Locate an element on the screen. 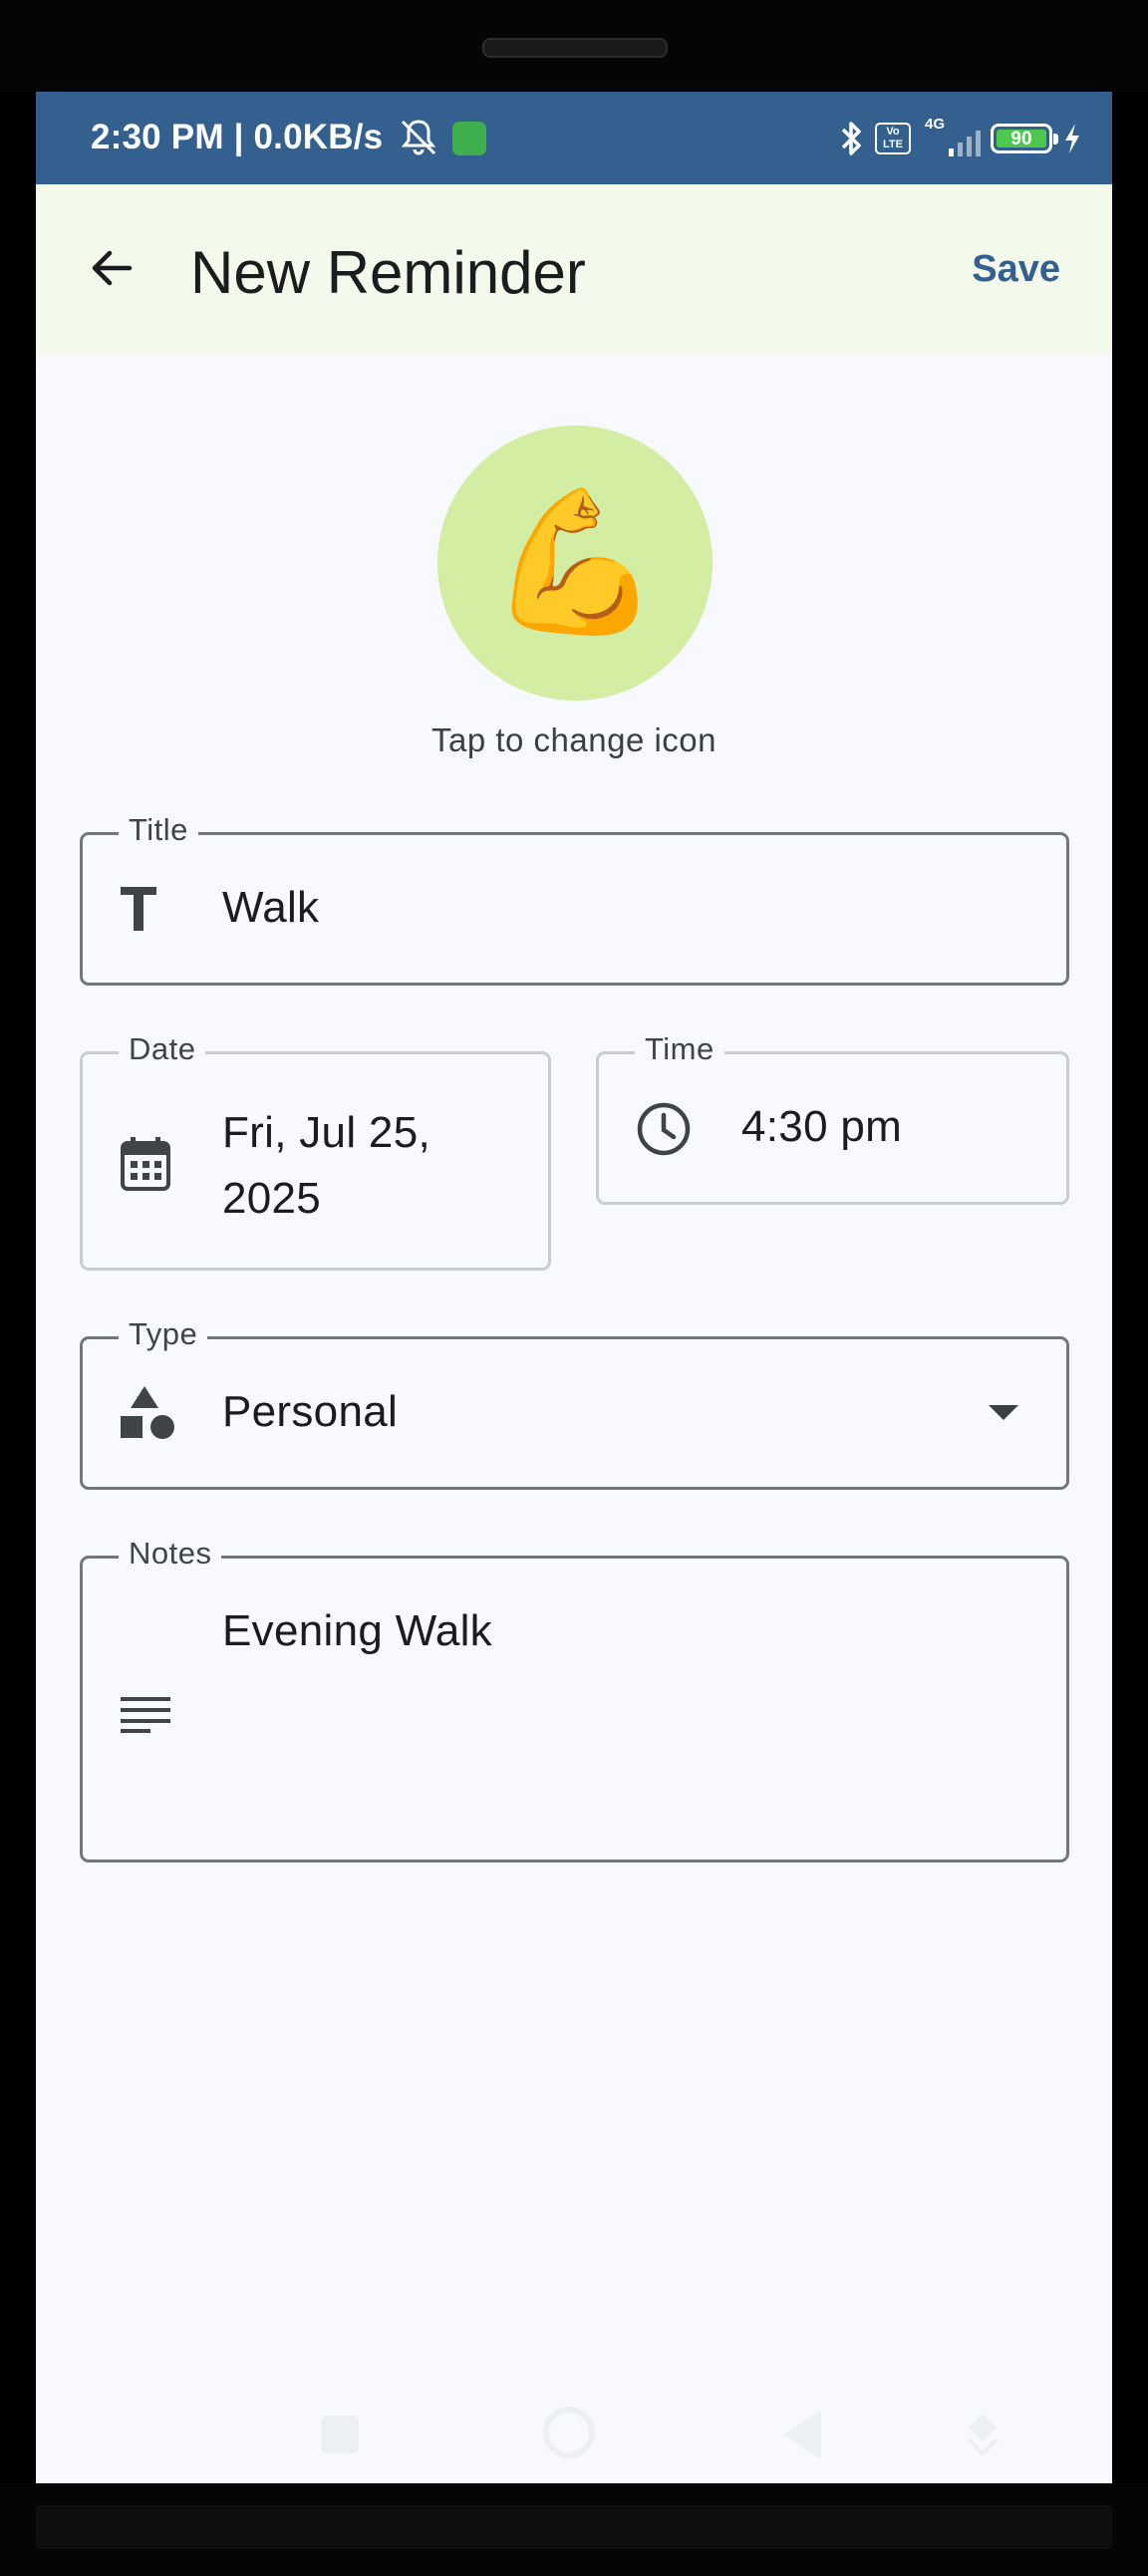 The width and height of the screenshot is (1148, 2576). bluetooth-icon is located at coordinates (851, 138).